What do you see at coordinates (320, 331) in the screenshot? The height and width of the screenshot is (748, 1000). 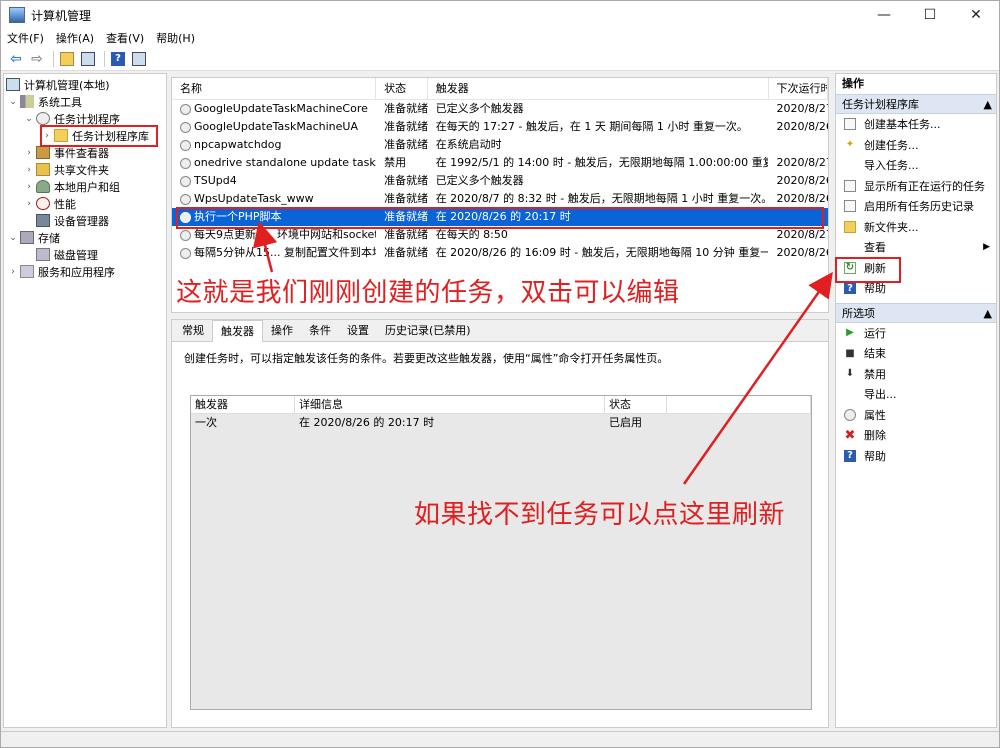 I see `tab-conditions: 条件` at bounding box center [320, 331].